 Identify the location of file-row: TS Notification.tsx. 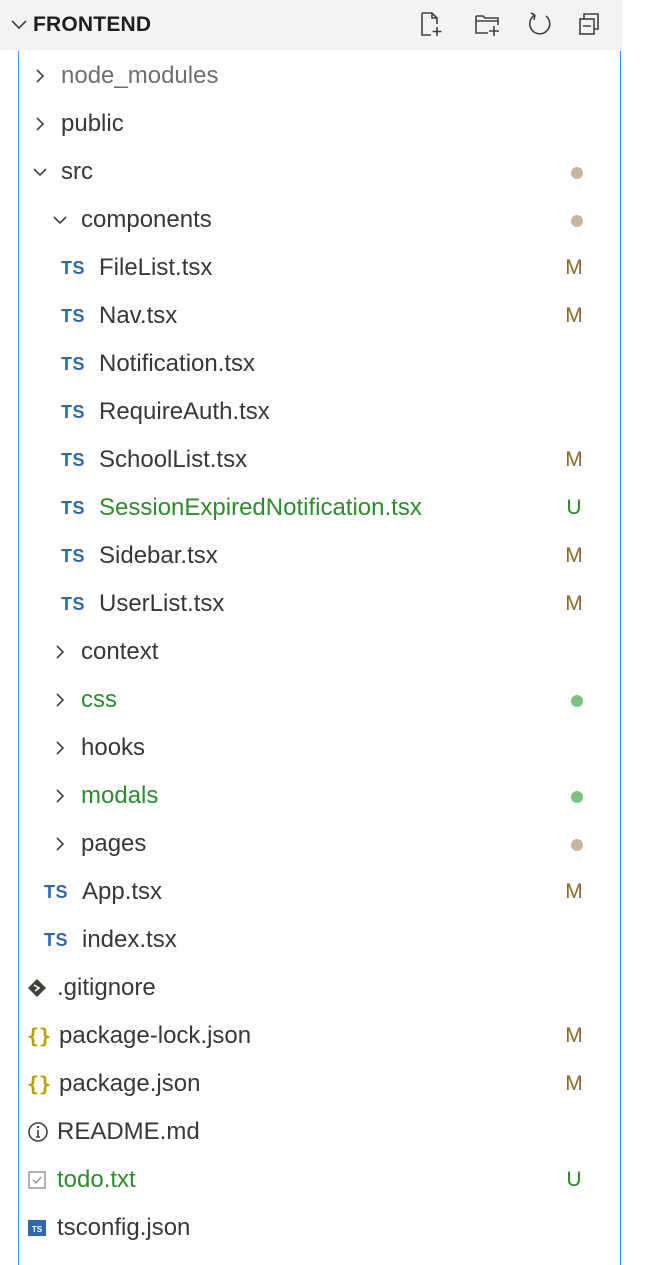
(319, 364).